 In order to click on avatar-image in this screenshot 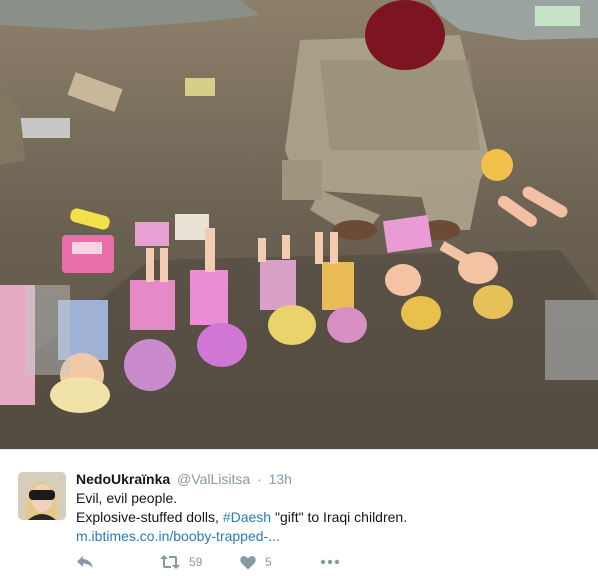, I will do `click(42, 496)`.